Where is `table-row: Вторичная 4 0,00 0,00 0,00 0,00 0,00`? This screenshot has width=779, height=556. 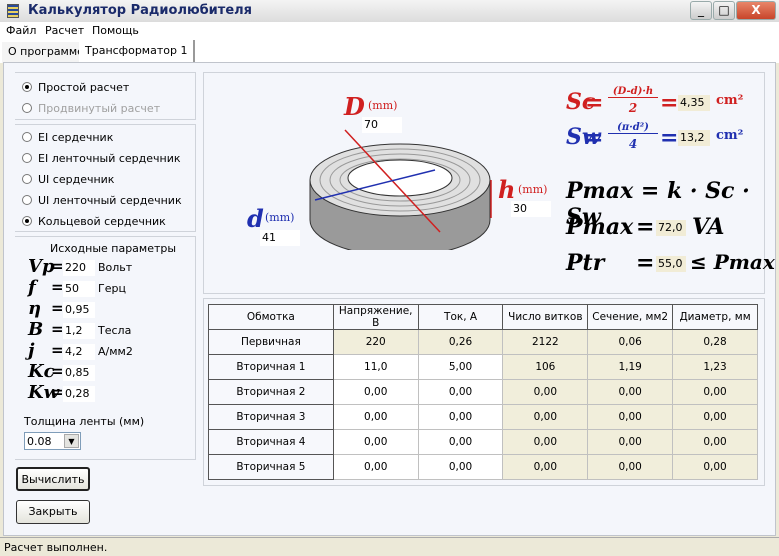
table-row: Вторичная 4 0,00 0,00 0,00 0,00 0,00 is located at coordinates (483, 442).